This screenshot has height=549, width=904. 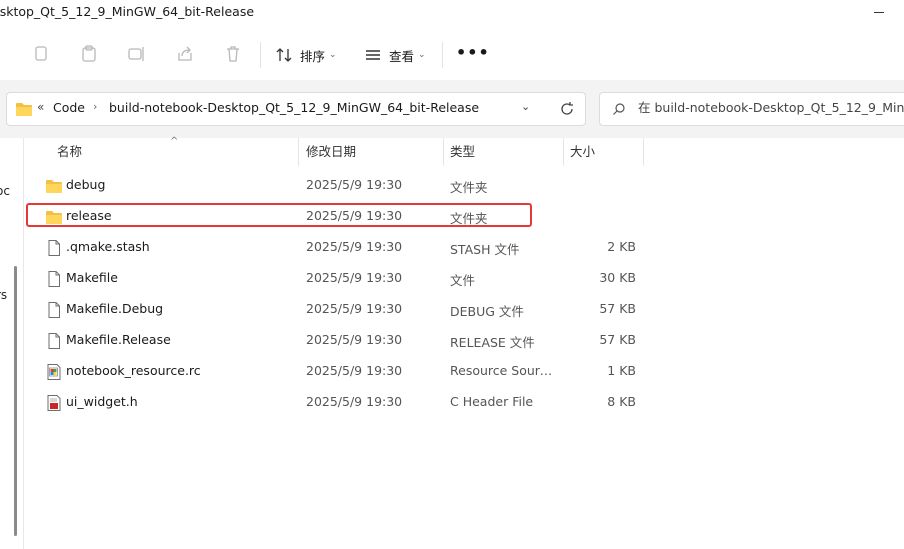 I want to click on file-type: 文件, so click(x=463, y=280).